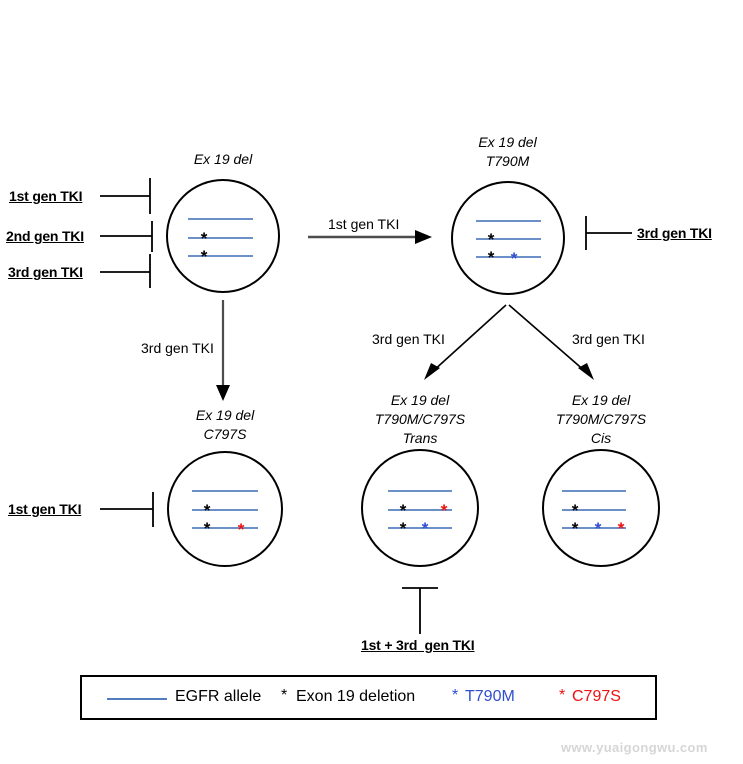  I want to click on label-1st-gen-tki-bottom-left: 1st gen TKI, so click(44, 509).